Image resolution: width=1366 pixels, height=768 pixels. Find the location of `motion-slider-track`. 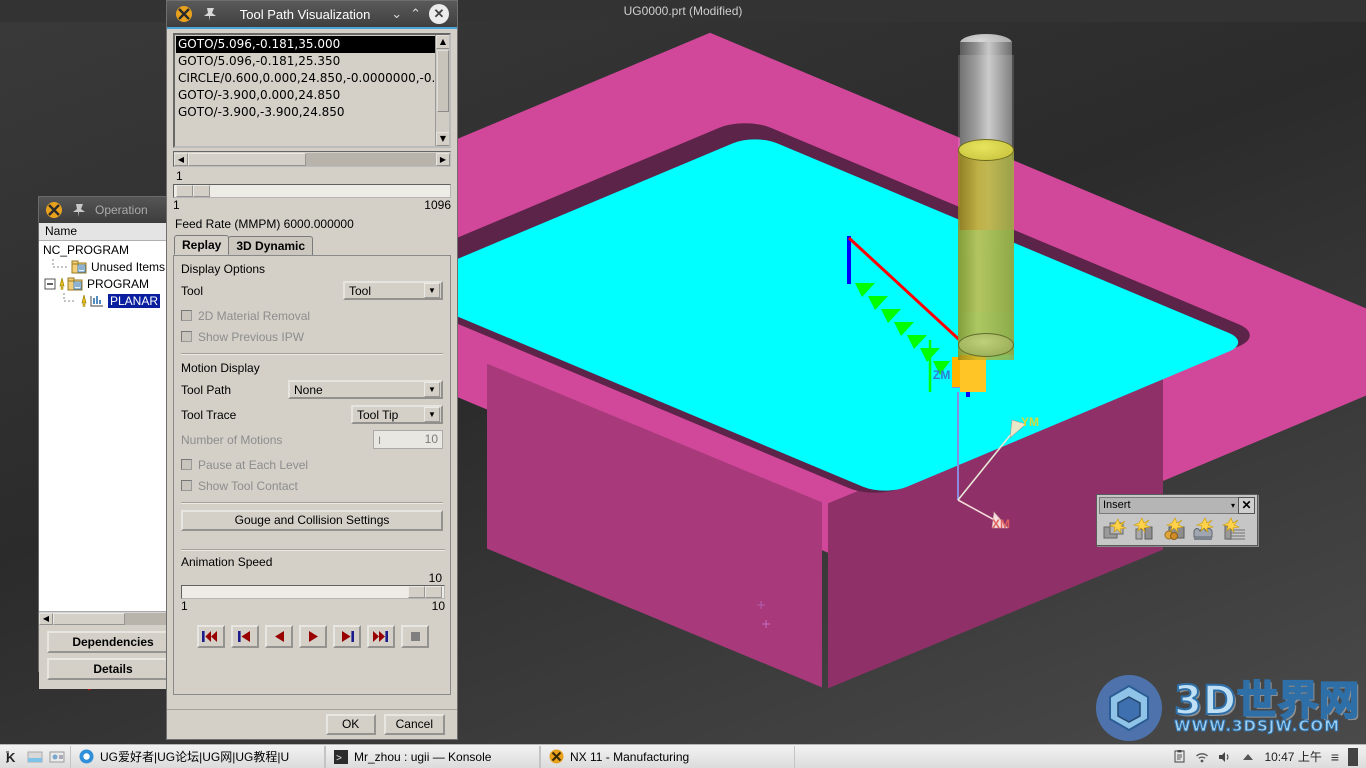

motion-slider-track is located at coordinates (312, 191).